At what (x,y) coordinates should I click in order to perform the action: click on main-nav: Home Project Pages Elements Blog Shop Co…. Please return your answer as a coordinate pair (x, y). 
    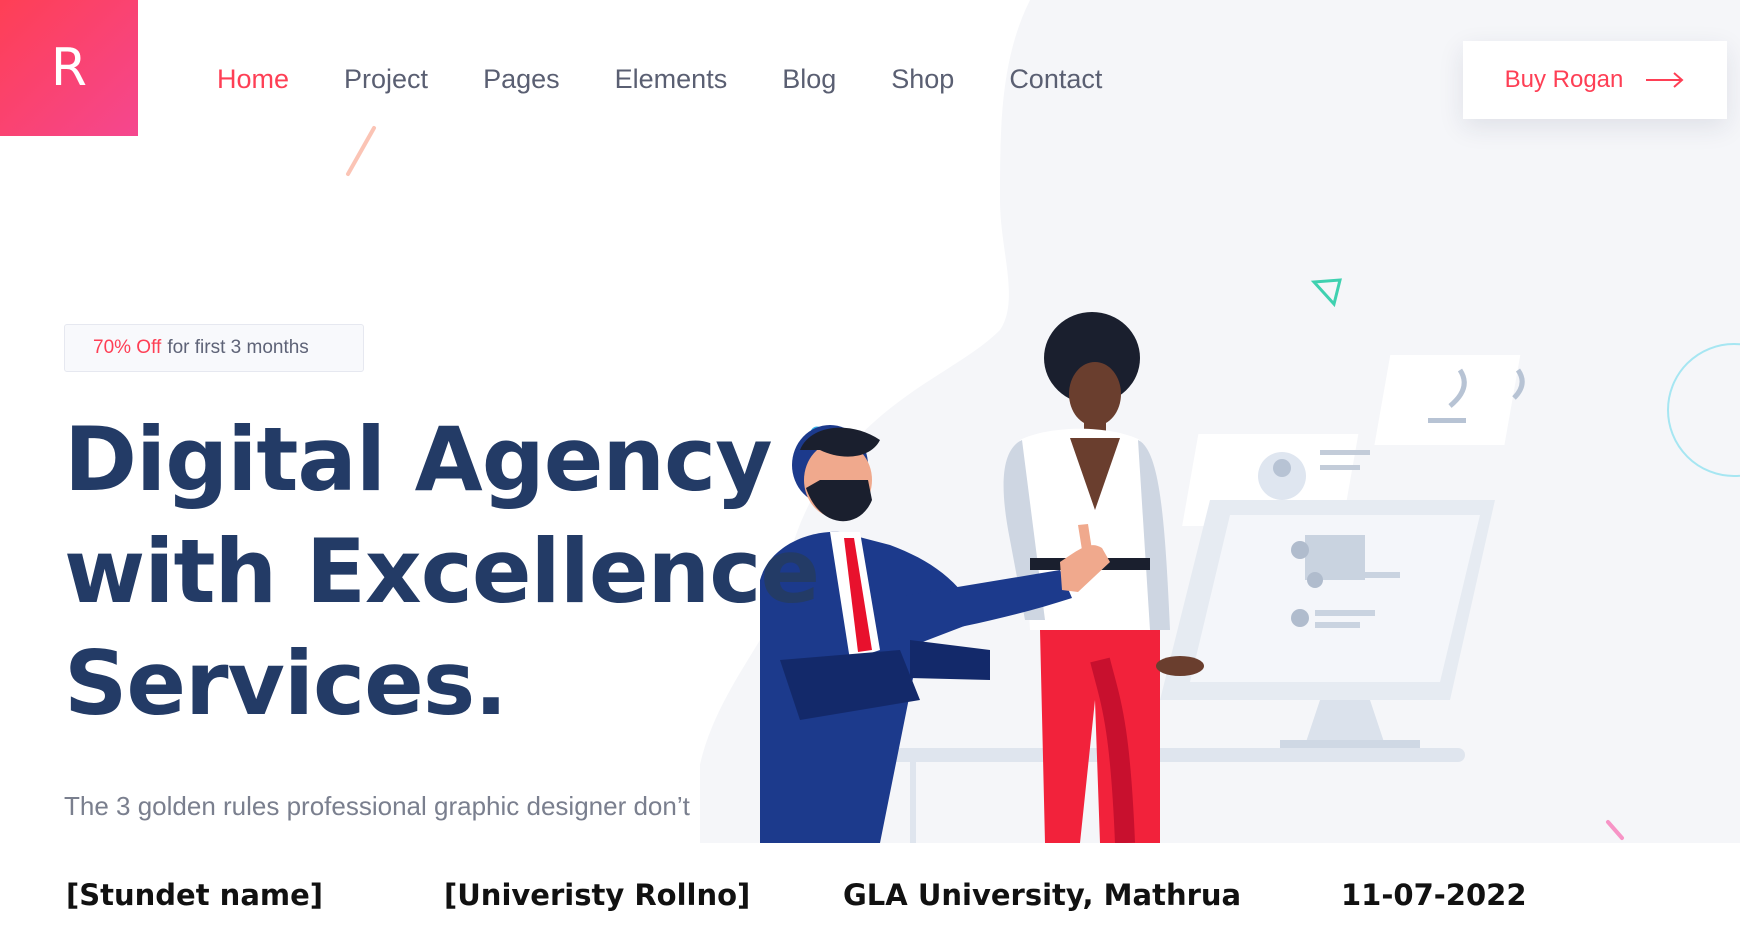
    Looking at the image, I should click on (687, 79).